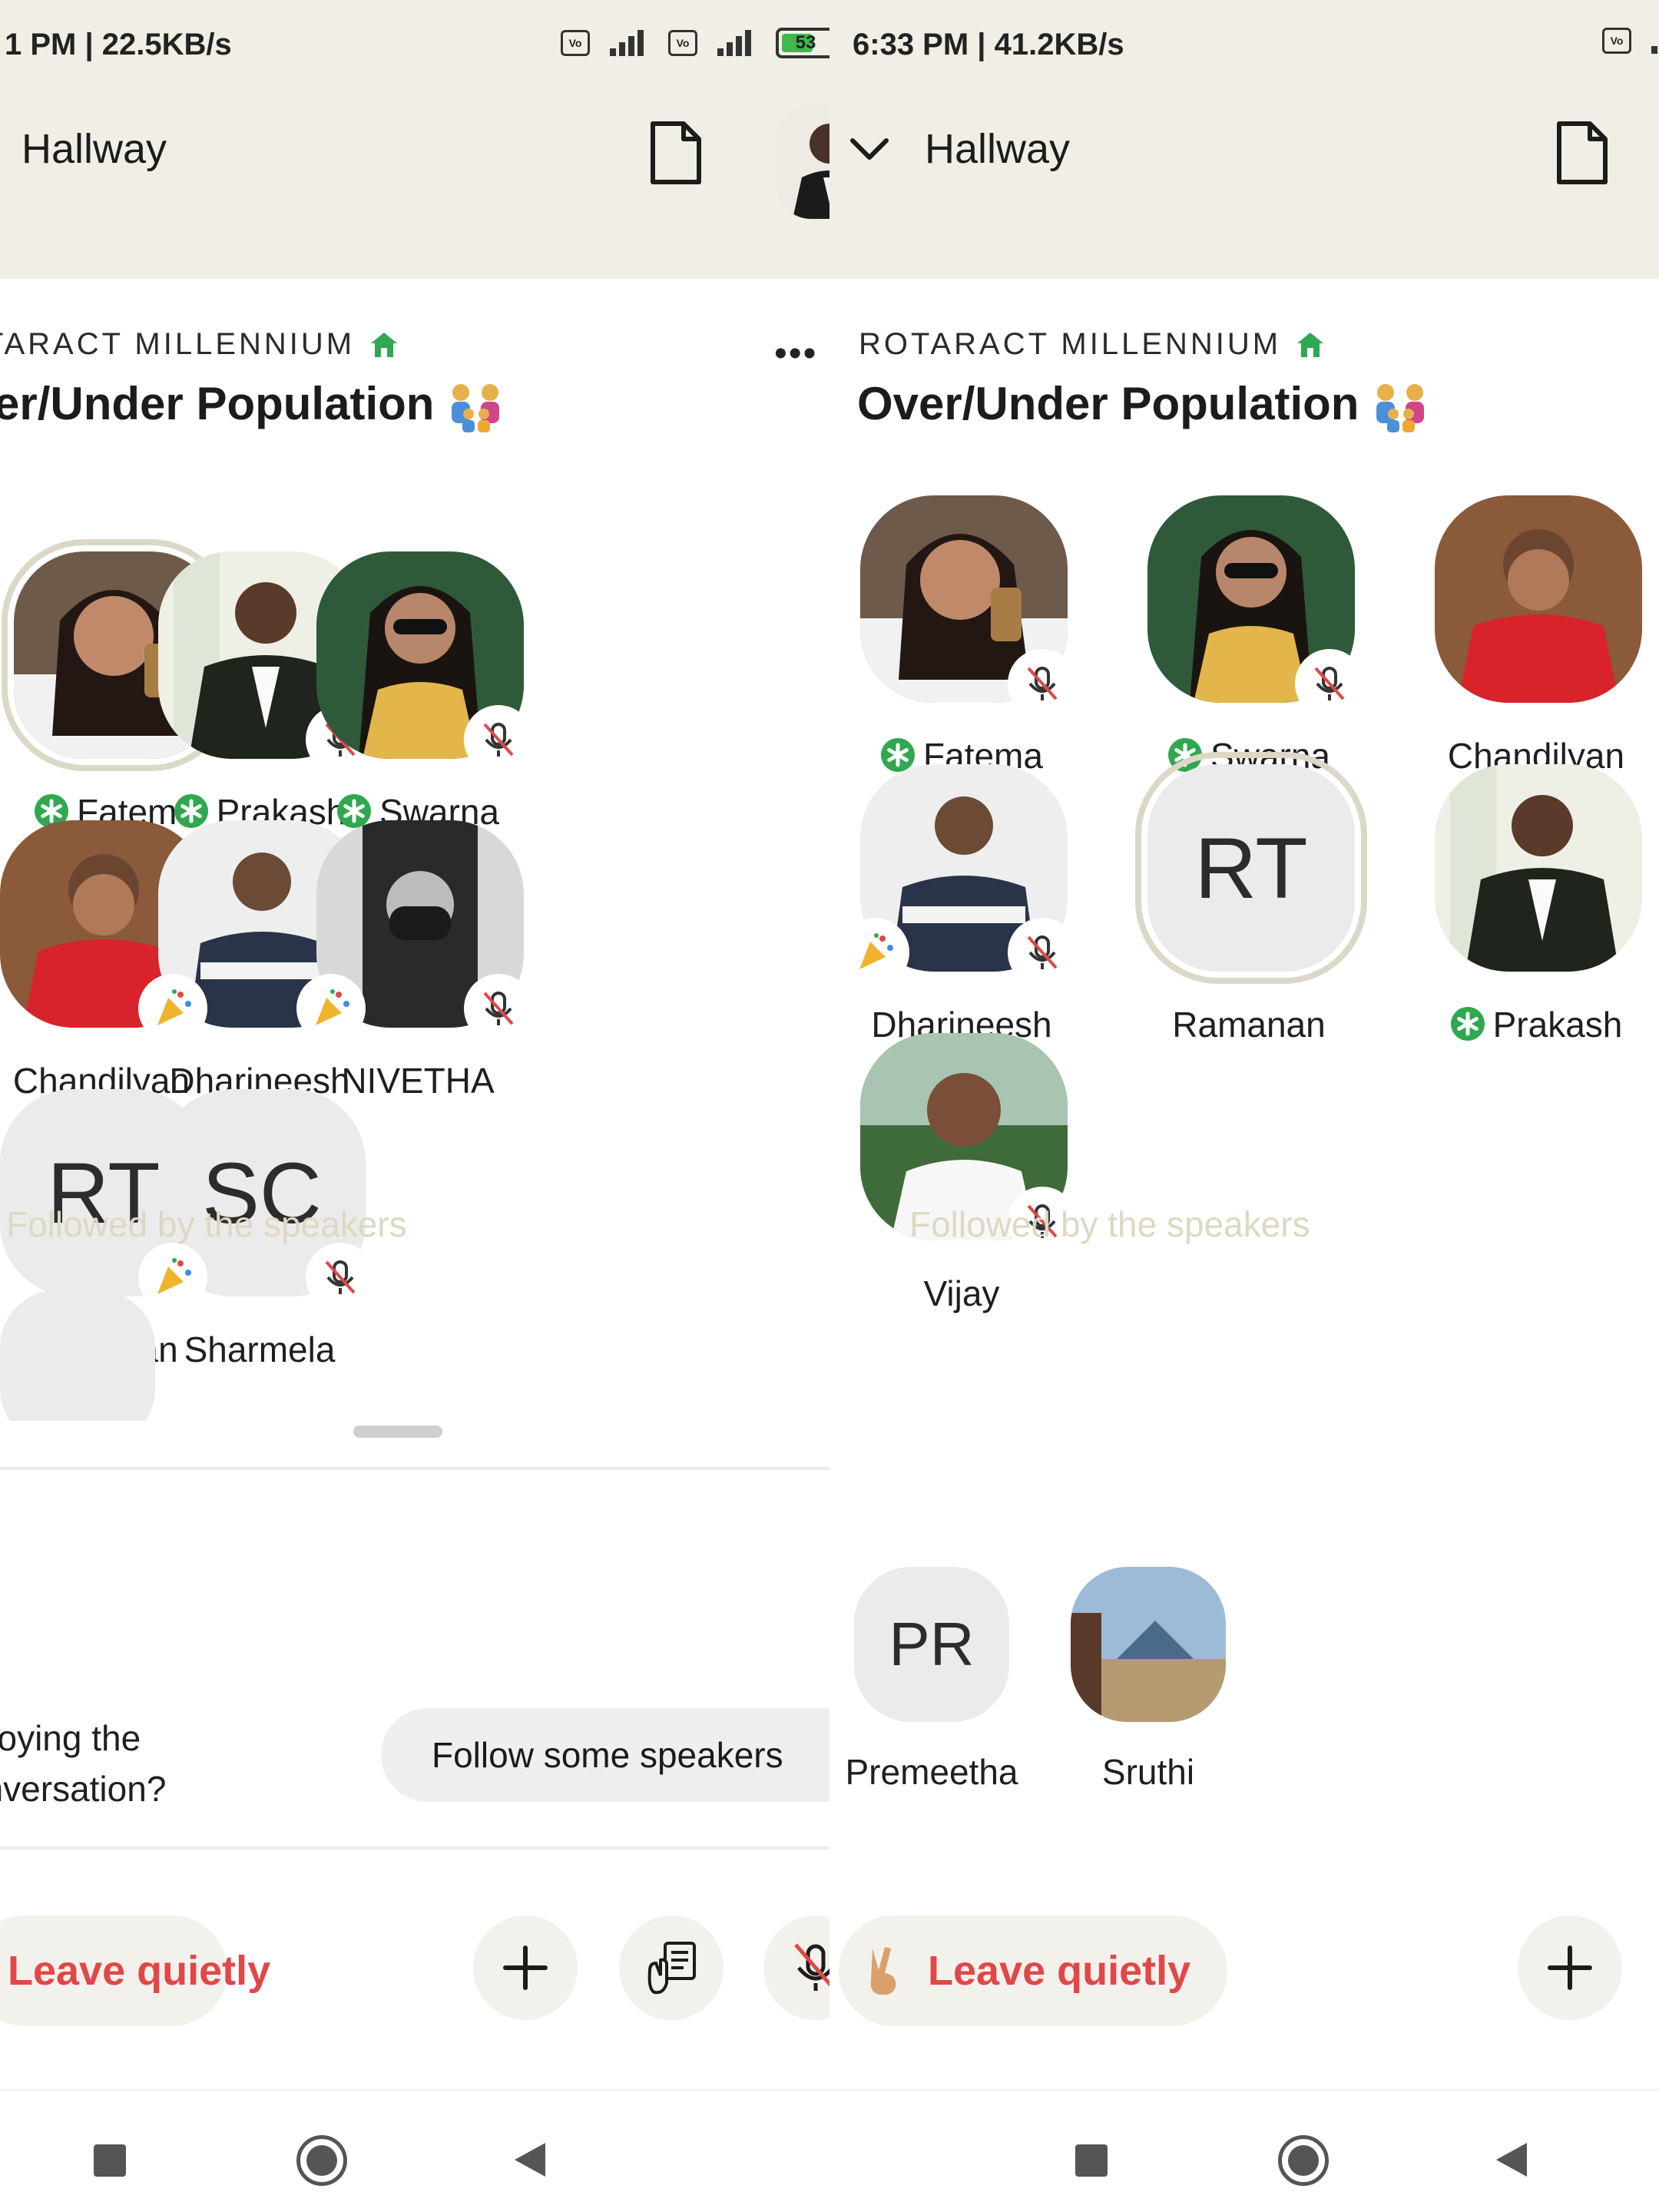 This screenshot has width=1659, height=2212. I want to click on status-bar: 1 PM | 22.5KB/s Vo Vo 53, so click(415, 48).